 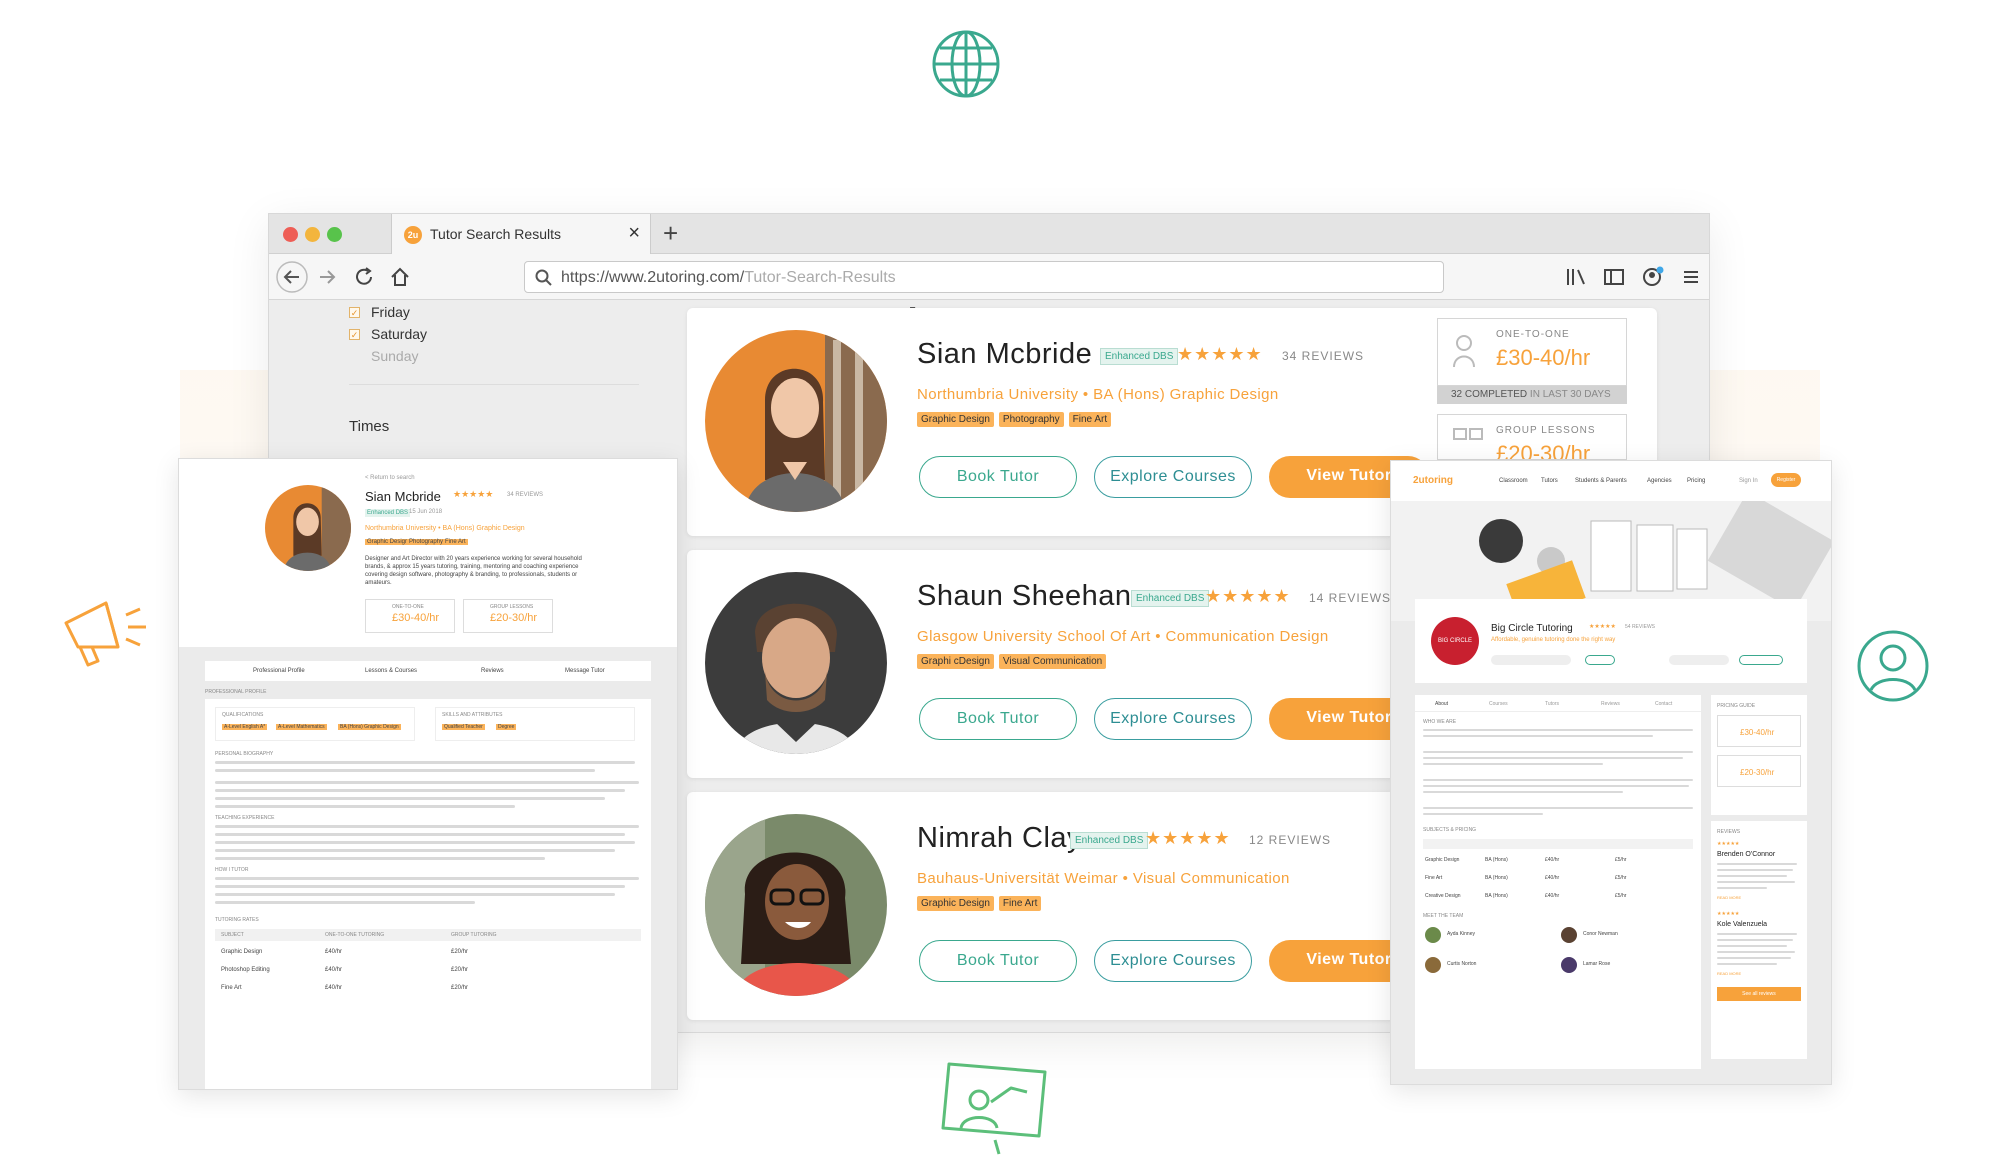 I want to click on review-count: 12 REVIEWS, so click(x=1290, y=840).